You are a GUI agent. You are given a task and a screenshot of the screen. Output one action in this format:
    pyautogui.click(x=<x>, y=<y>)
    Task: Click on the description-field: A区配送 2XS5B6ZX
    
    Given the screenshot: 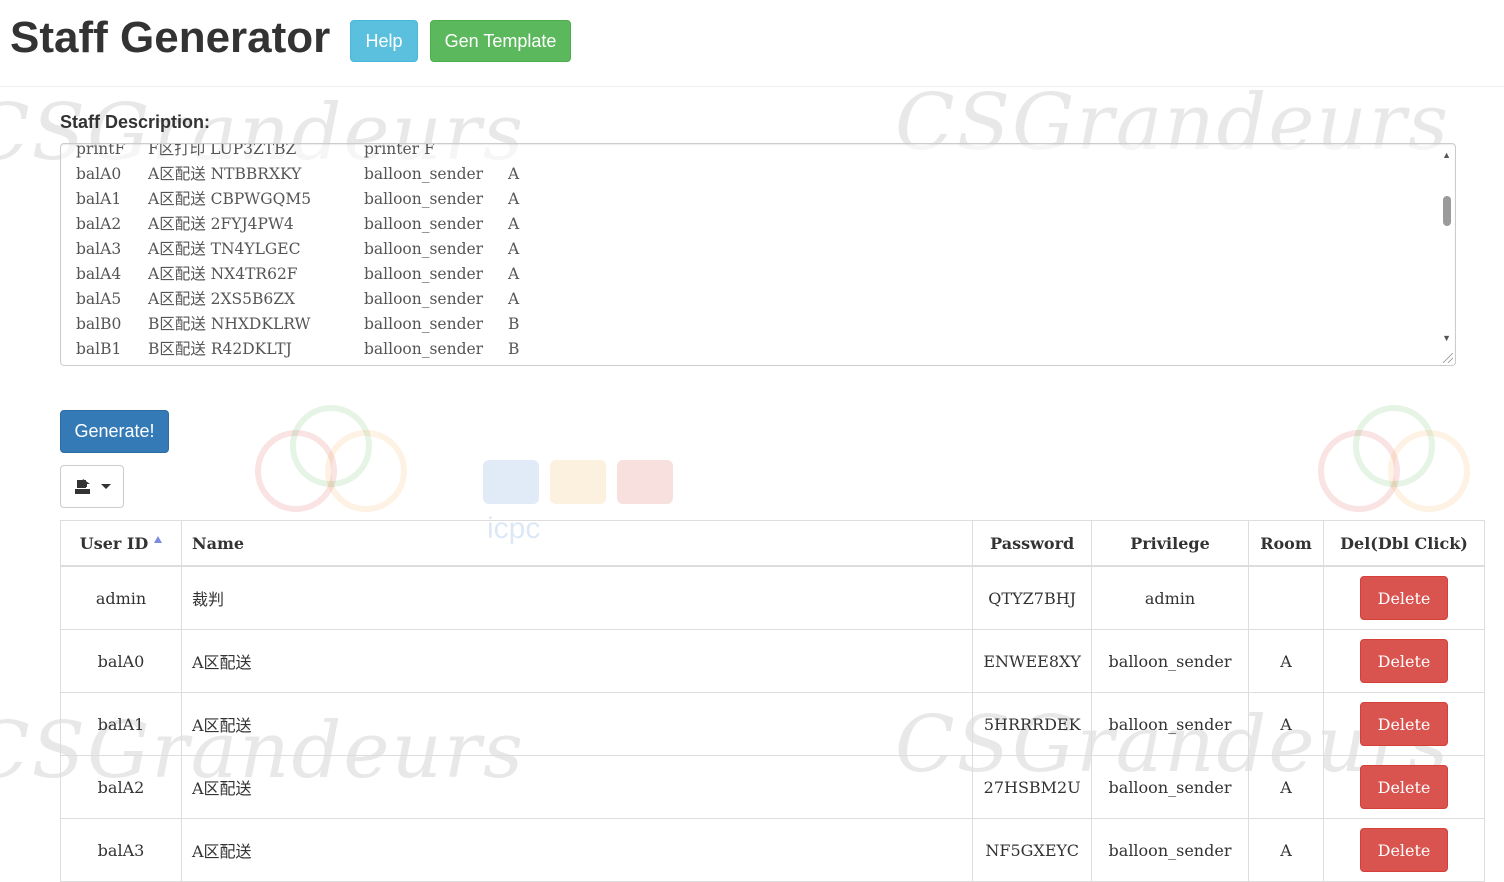 What is the action you would take?
    pyautogui.click(x=222, y=299)
    